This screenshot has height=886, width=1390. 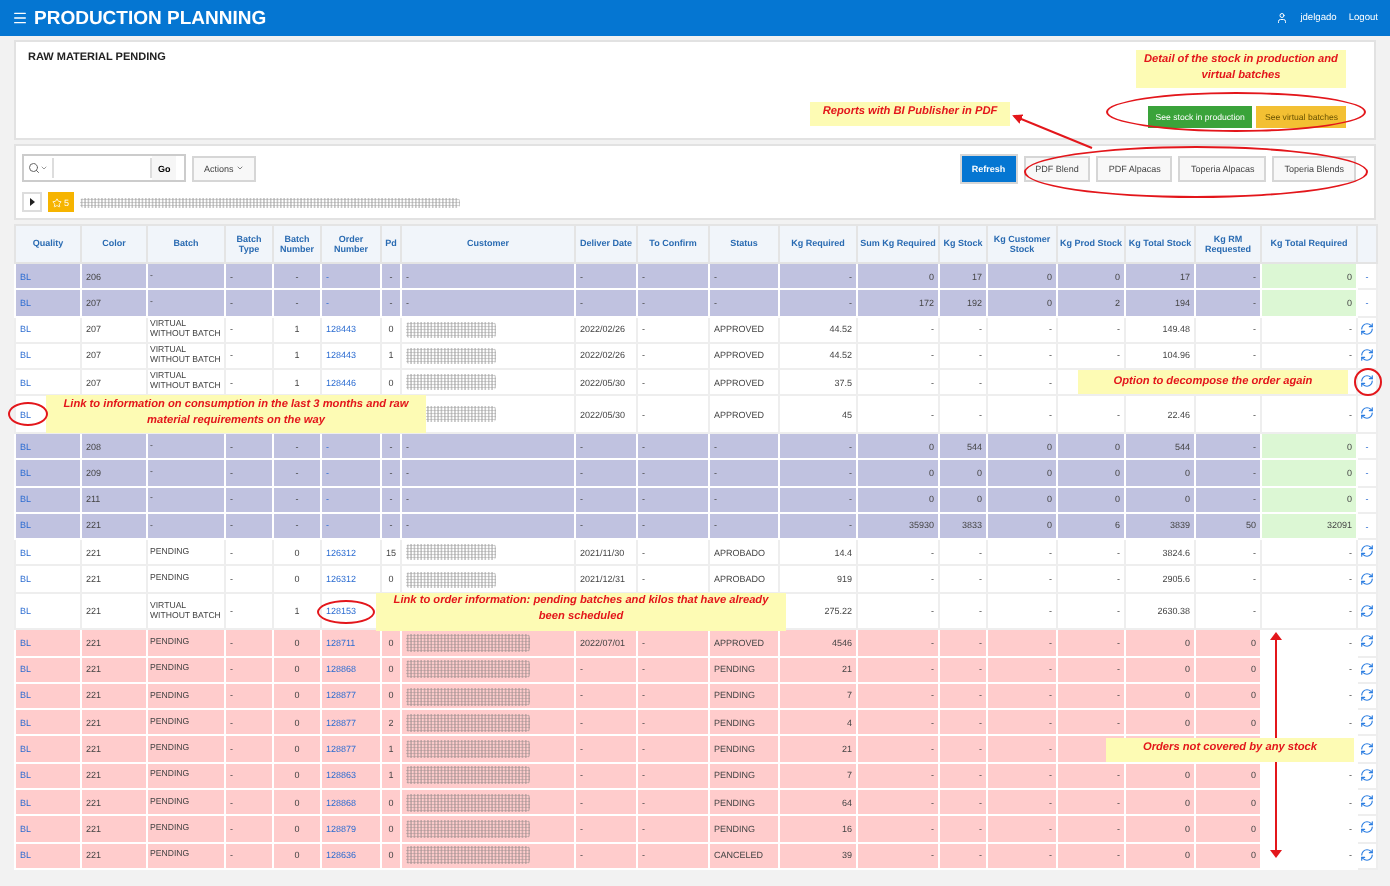 What do you see at coordinates (20, 18) in the screenshot?
I see `menu-icon` at bounding box center [20, 18].